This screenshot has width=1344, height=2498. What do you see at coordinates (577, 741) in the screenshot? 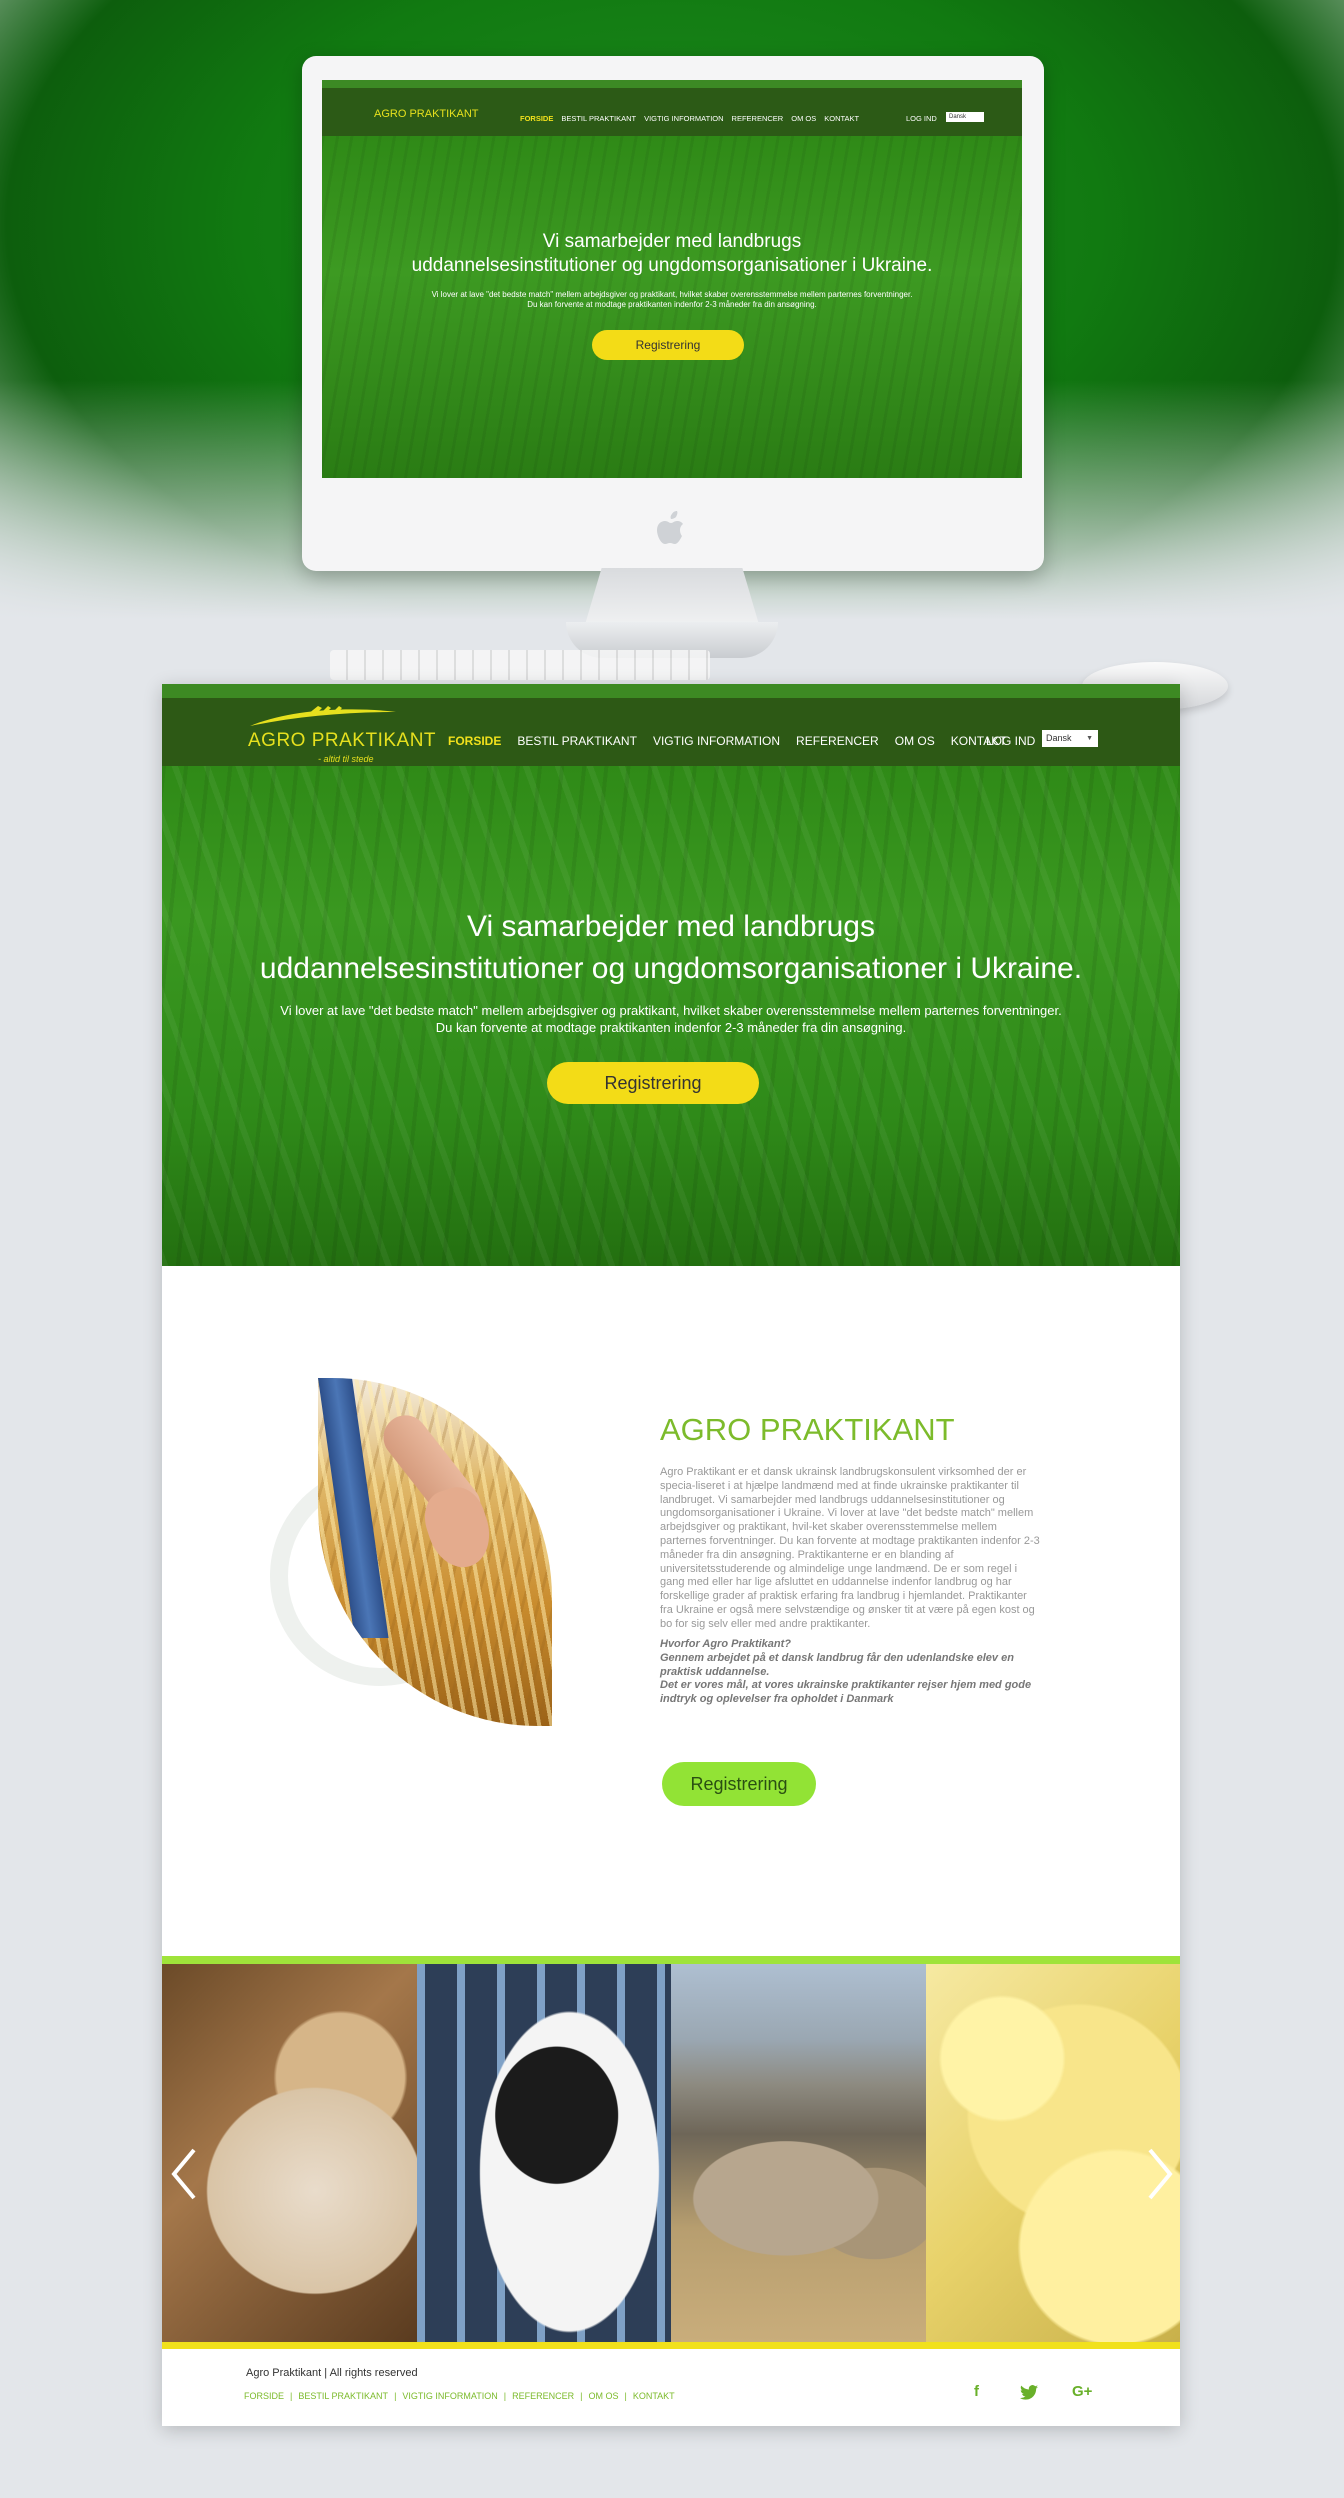
I see `nav-bestil-praktikant: BESTIL PRAKTIKANT` at bounding box center [577, 741].